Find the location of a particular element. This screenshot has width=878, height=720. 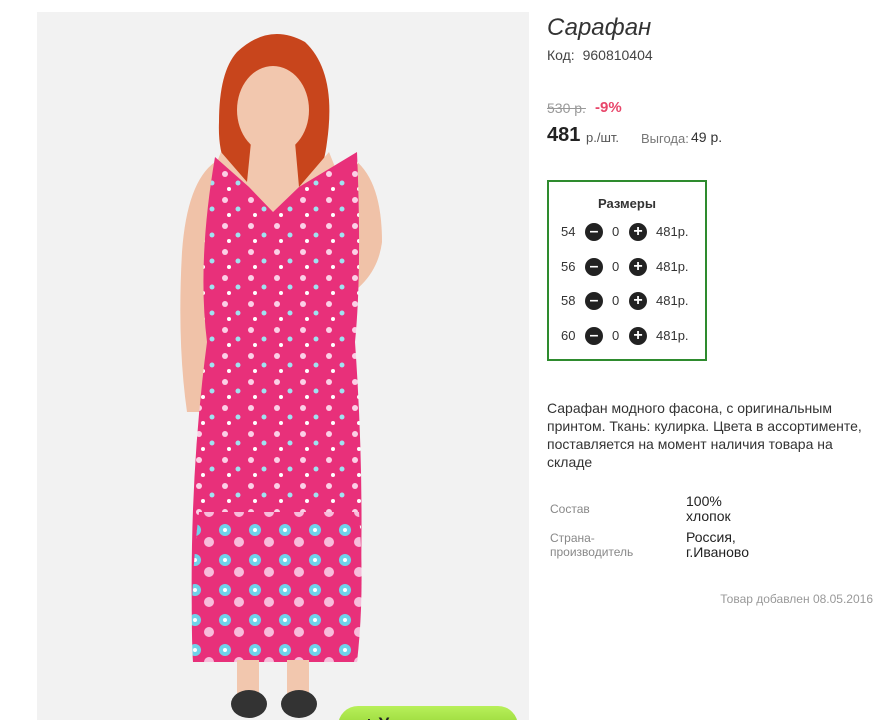

size-label: 56 is located at coordinates (568, 266).